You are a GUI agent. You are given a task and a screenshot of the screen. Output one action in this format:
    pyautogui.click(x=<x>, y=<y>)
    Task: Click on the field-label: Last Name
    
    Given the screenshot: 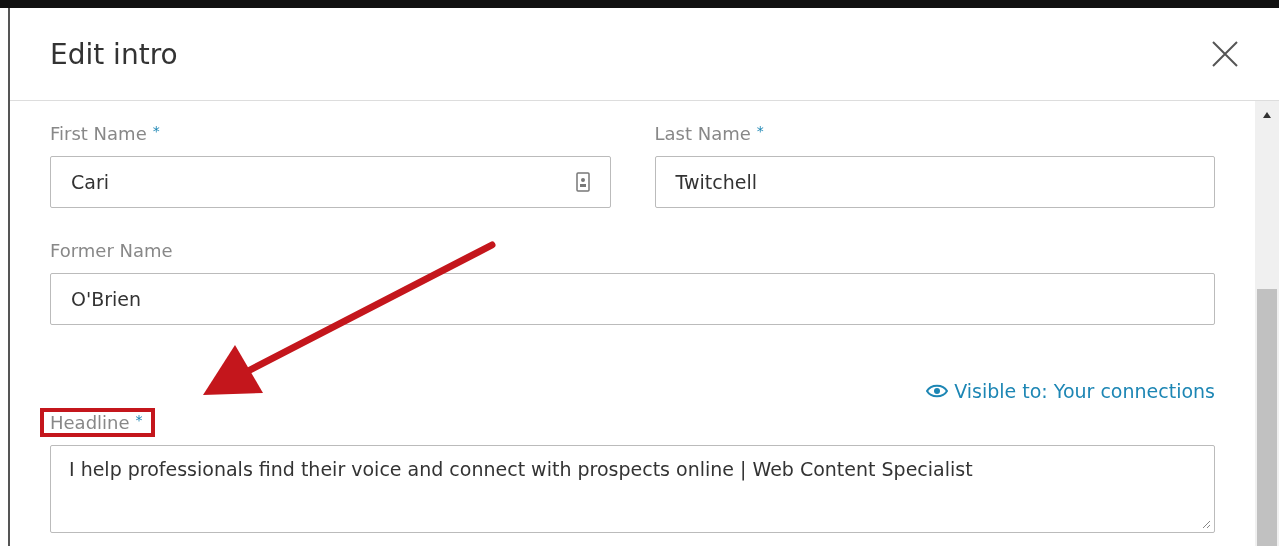 What is the action you would take?
    pyautogui.click(x=702, y=134)
    